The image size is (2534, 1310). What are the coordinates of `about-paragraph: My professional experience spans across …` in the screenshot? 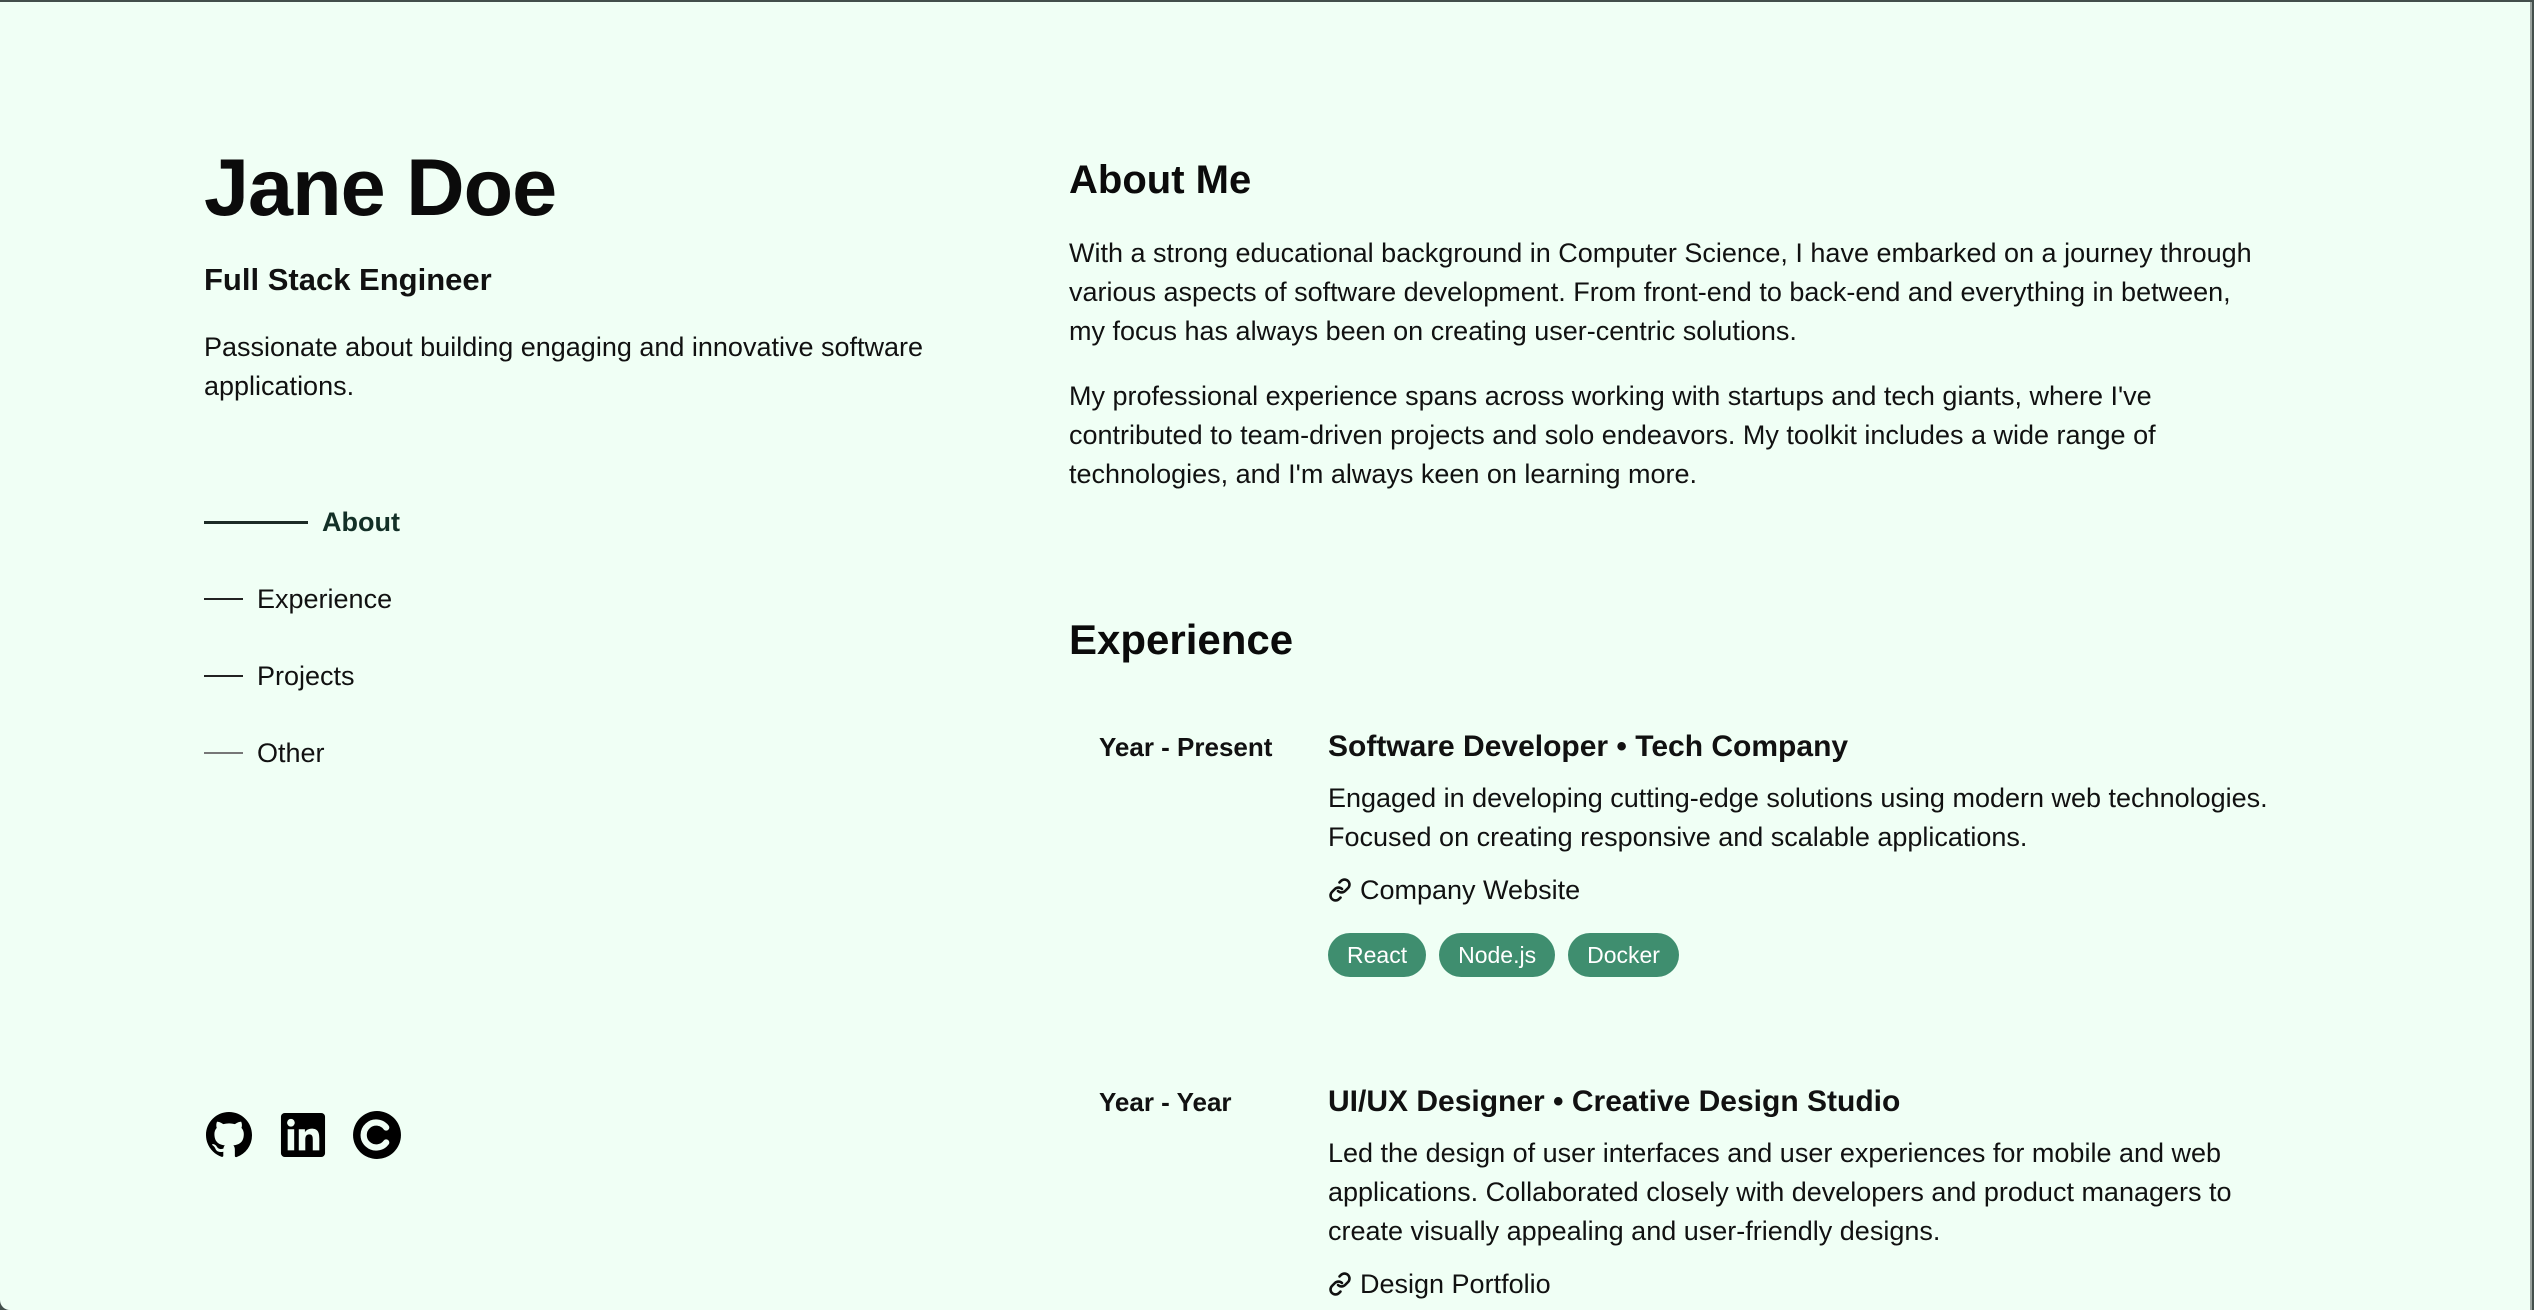 It's located at (1612, 435).